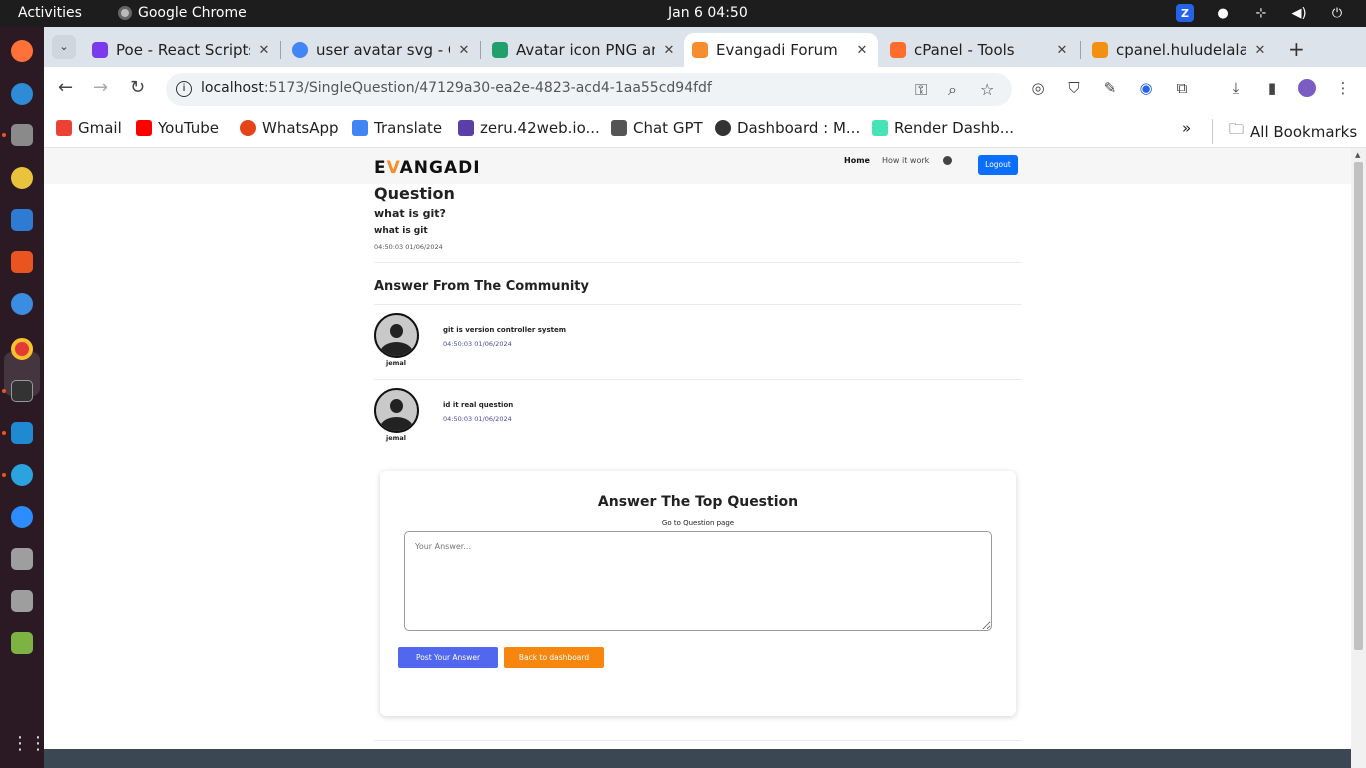 The height and width of the screenshot is (768, 1366). Describe the element at coordinates (393, 168) in the screenshot. I see `logo-accent: V` at that location.